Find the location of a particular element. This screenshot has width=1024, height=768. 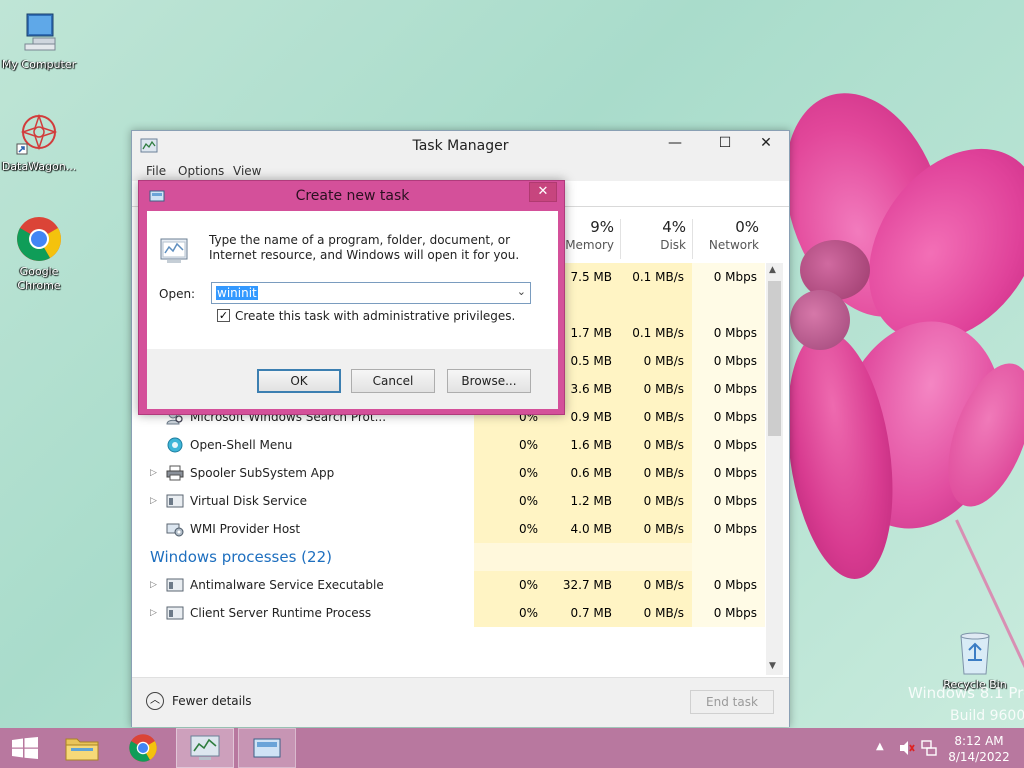

clock-date: 8/14/2022 is located at coordinates (979, 757).